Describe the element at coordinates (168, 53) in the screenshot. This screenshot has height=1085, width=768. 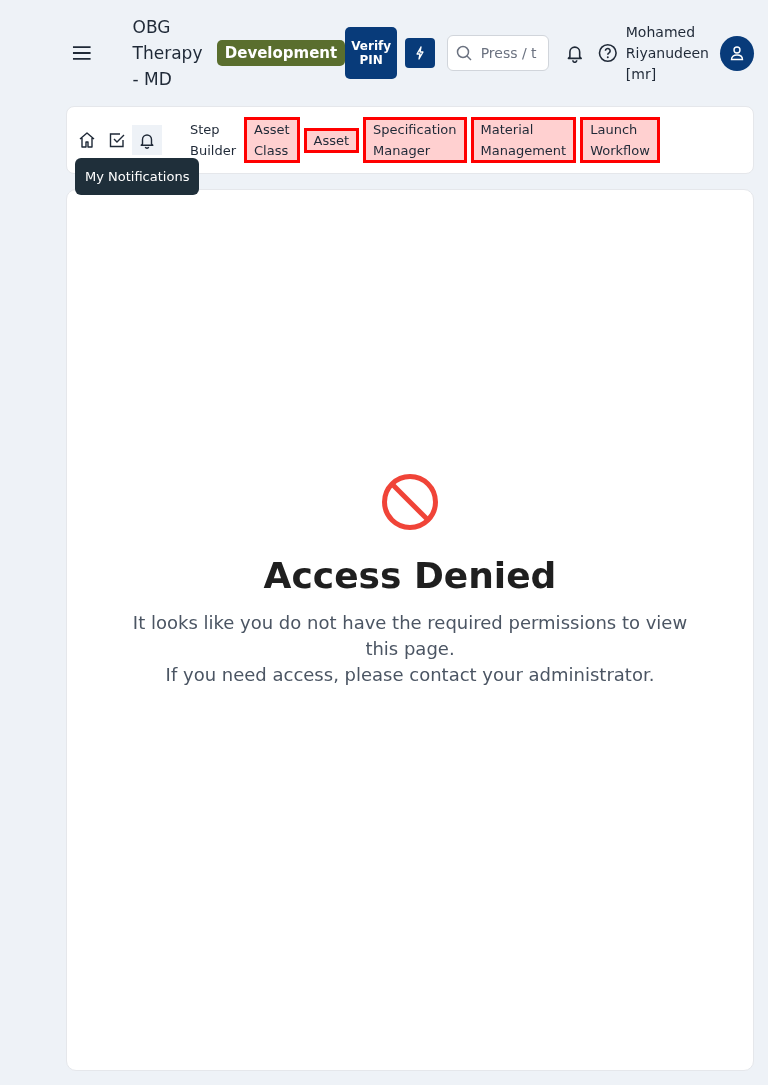
I see `app-title: OBG Therapy - MD` at that location.